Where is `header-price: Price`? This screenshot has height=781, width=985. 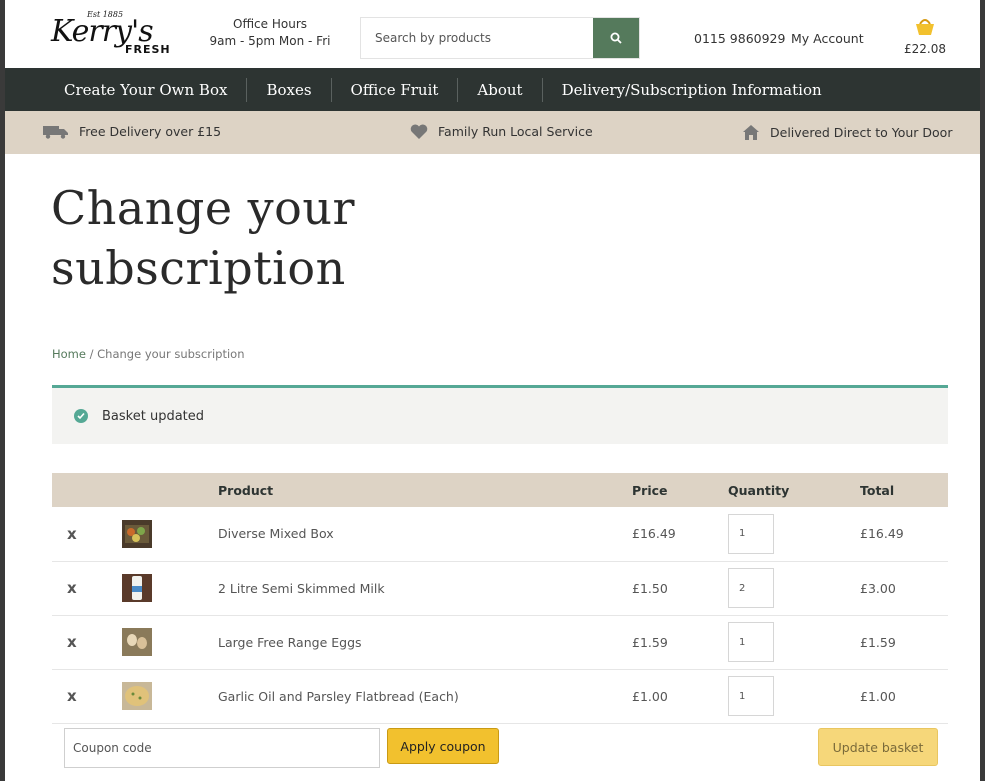
header-price: Price is located at coordinates (650, 490).